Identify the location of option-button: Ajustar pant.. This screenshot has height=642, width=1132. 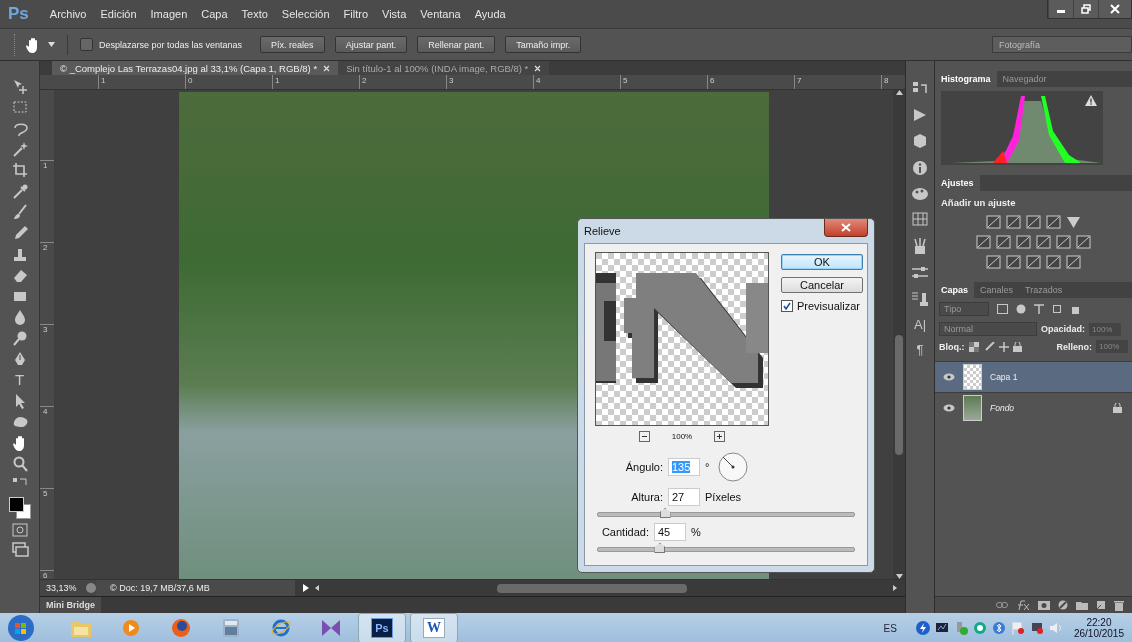
(371, 44).